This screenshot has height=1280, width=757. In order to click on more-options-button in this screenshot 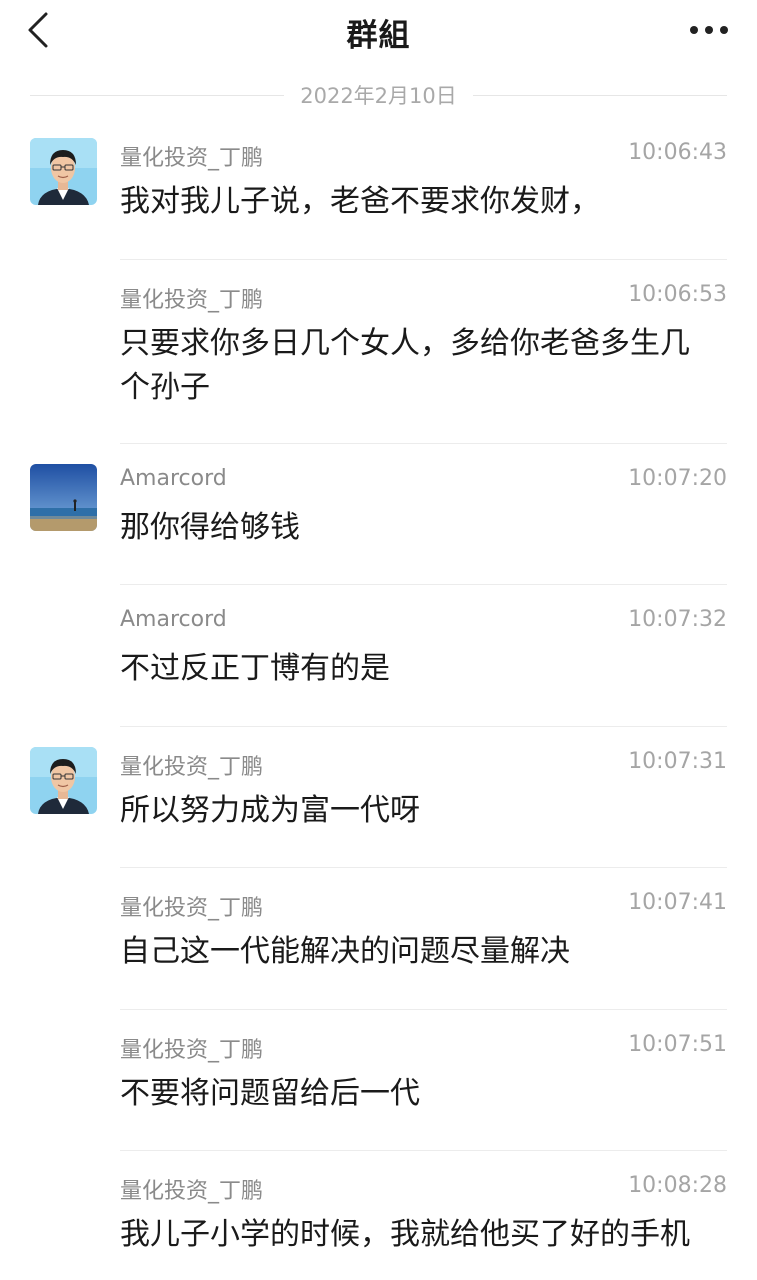, I will do `click(709, 30)`.